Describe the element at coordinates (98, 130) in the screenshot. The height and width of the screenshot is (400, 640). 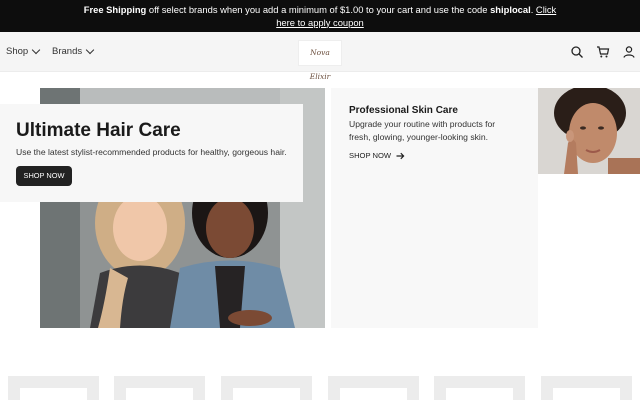
I see `hero-title: Ultimate Hair Care` at that location.